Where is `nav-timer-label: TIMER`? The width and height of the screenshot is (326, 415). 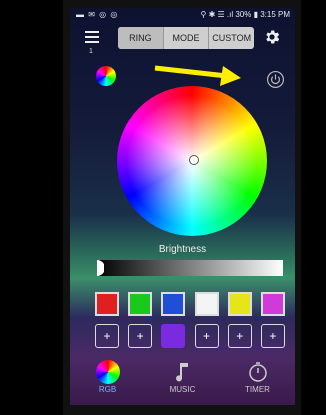 nav-timer-label: TIMER is located at coordinates (257, 389).